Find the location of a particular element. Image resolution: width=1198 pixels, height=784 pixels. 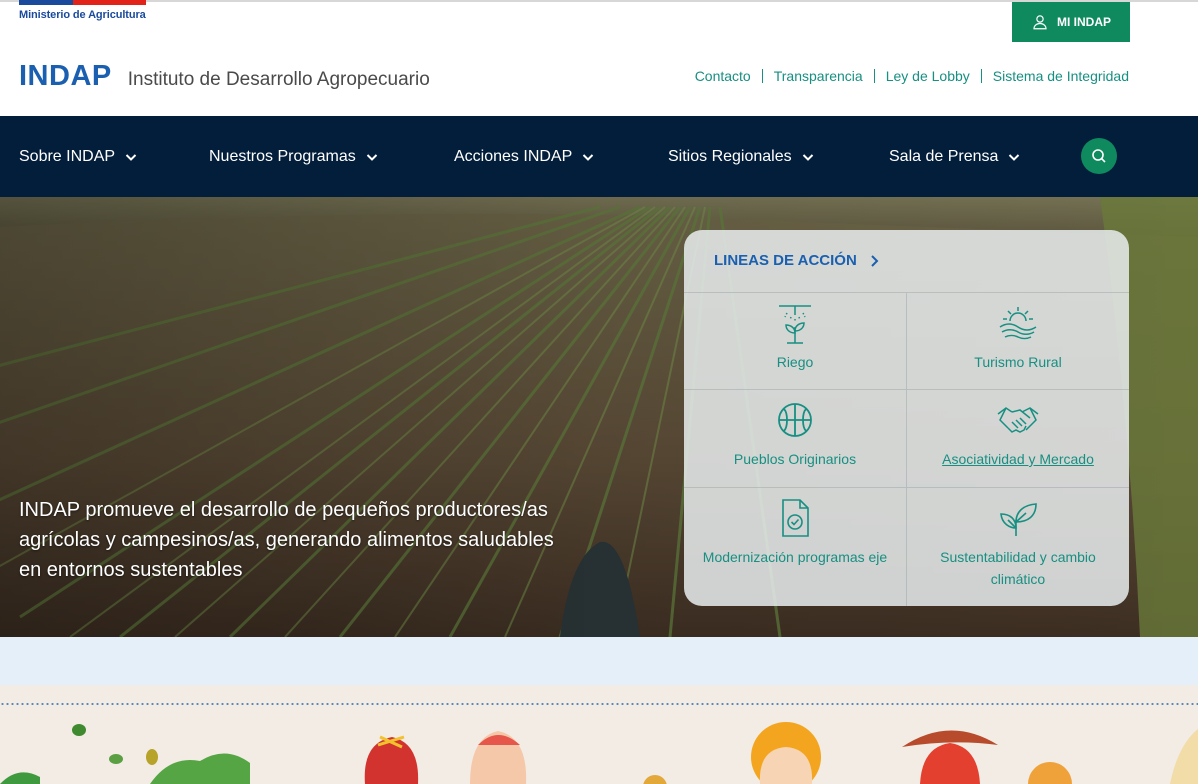

nav-label: Sitios Regionales is located at coordinates (730, 156).